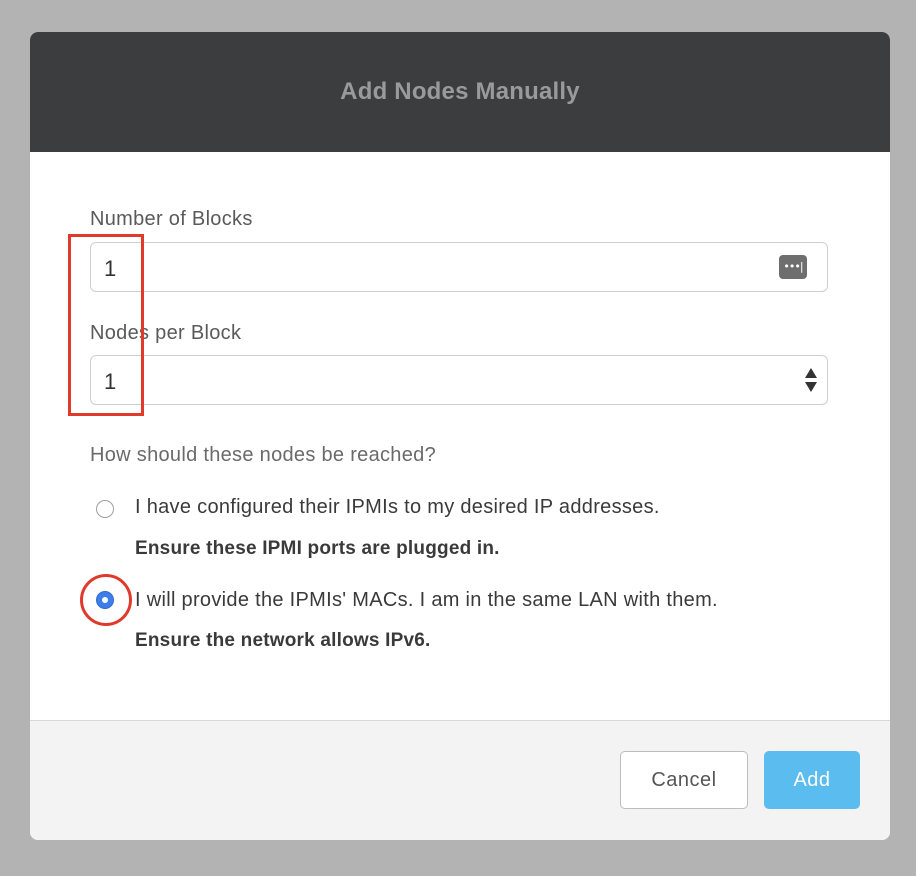 The height and width of the screenshot is (876, 916). I want to click on dialog-footer: Cancel Add, so click(460, 780).